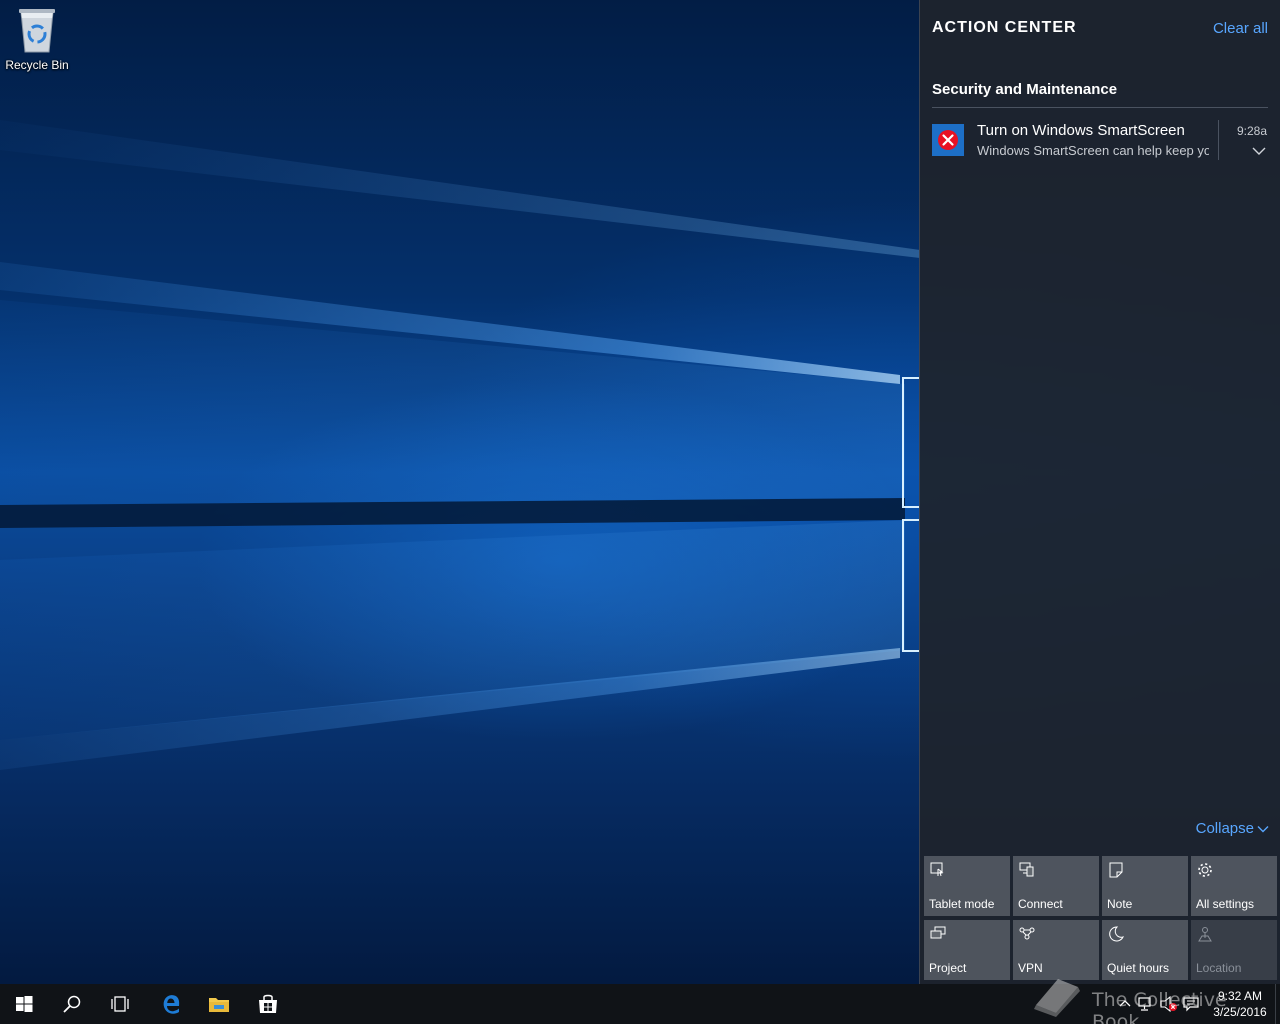 The image size is (1280, 1024). Describe the element at coordinates (1040, 904) in the screenshot. I see `quick-action-label: Connect` at that location.